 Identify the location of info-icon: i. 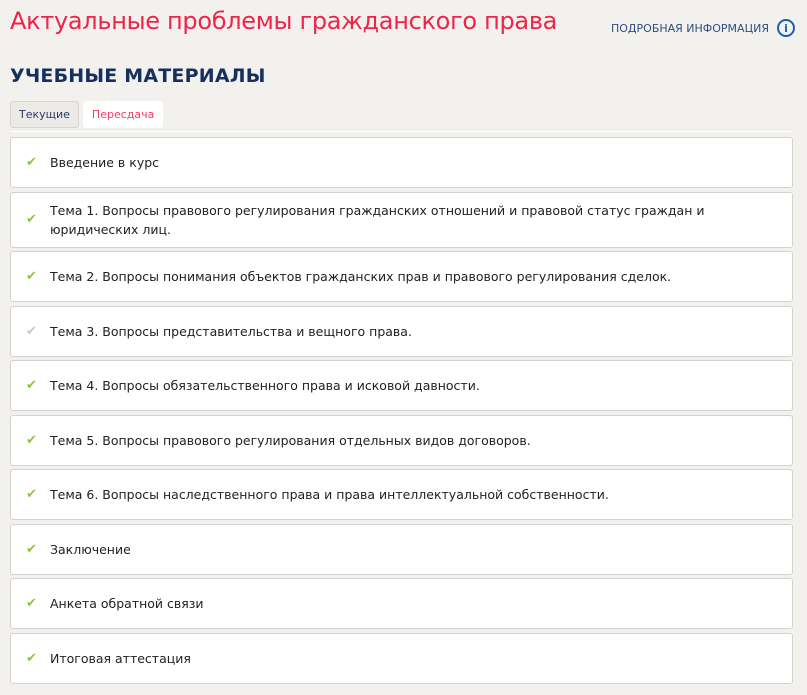
(786, 28).